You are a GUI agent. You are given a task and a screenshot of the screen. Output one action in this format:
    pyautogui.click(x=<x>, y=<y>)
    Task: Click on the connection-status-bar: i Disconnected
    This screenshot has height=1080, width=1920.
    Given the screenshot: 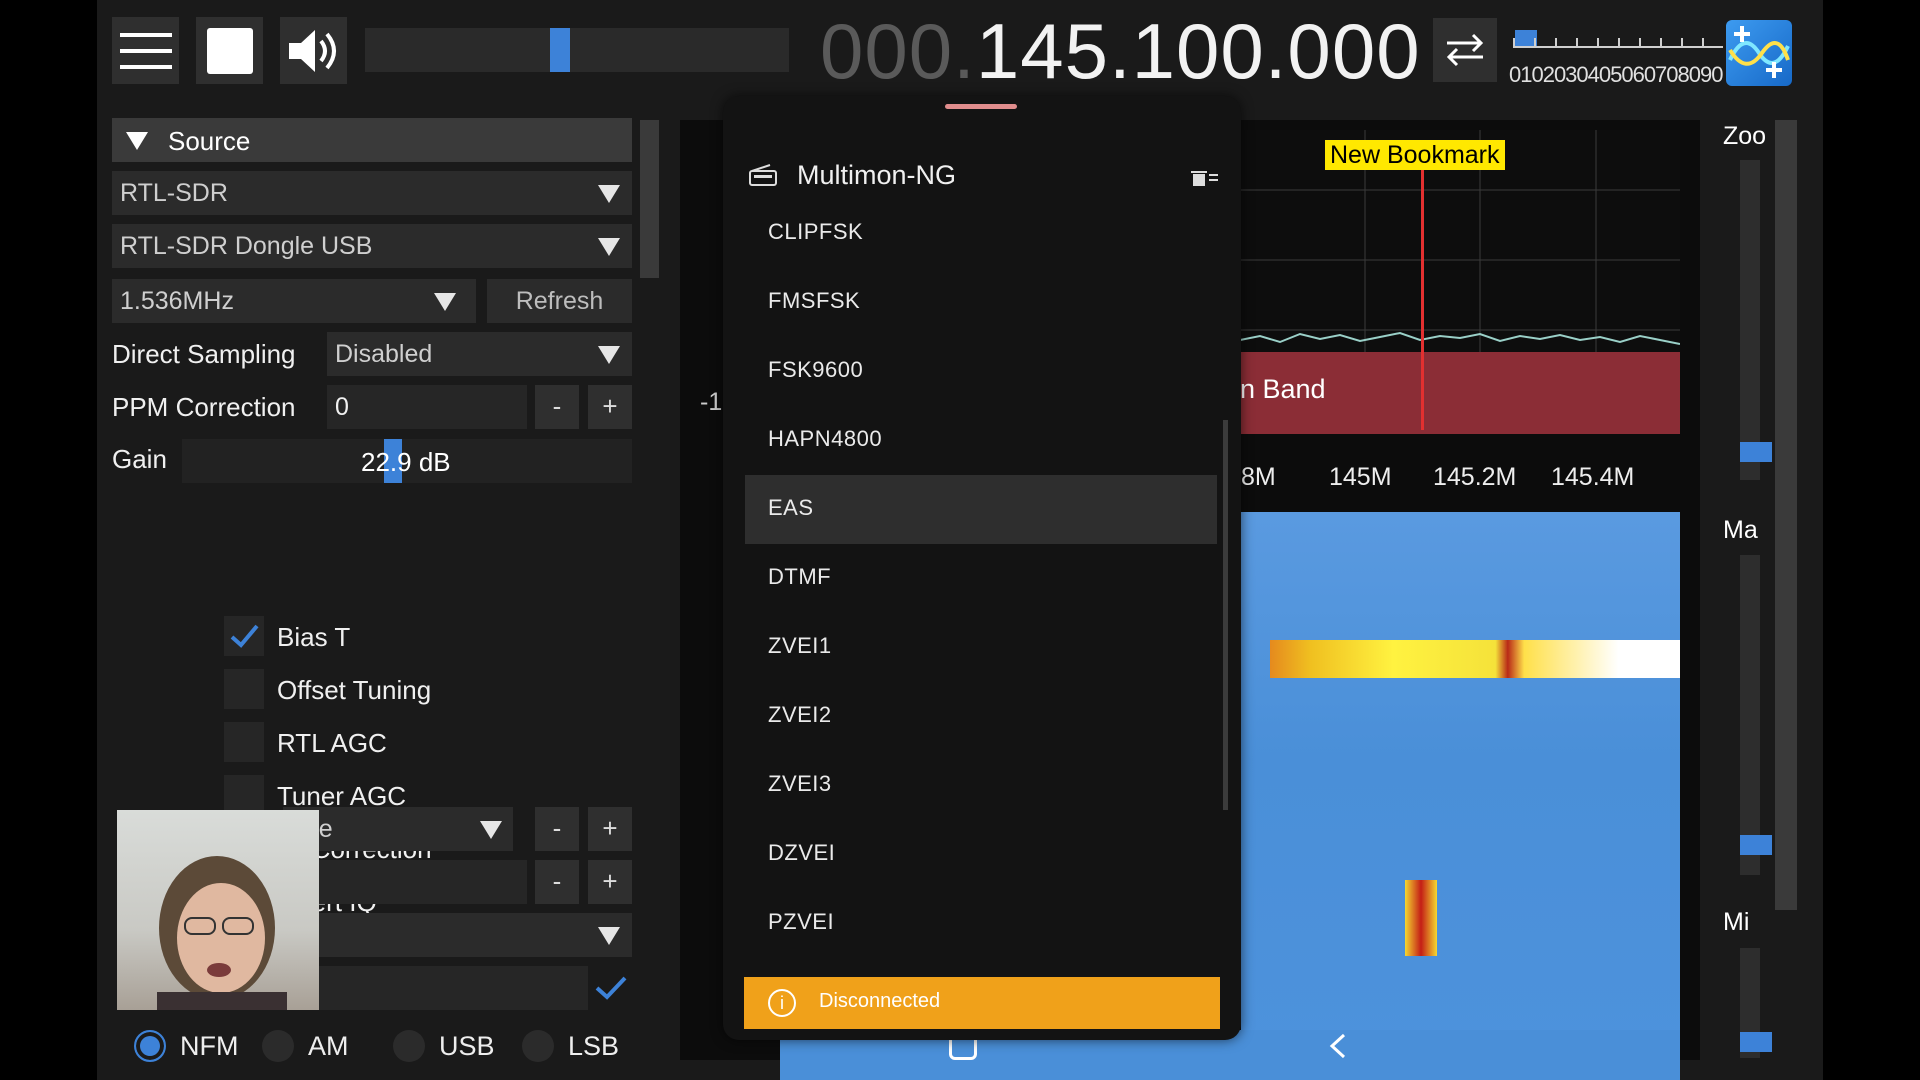 What is the action you would take?
    pyautogui.click(x=982, y=1003)
    